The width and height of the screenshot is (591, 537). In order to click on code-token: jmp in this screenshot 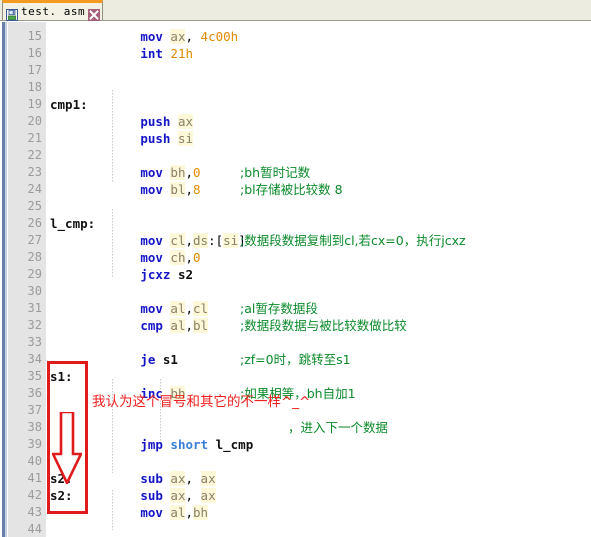, I will do `click(151, 444)`.